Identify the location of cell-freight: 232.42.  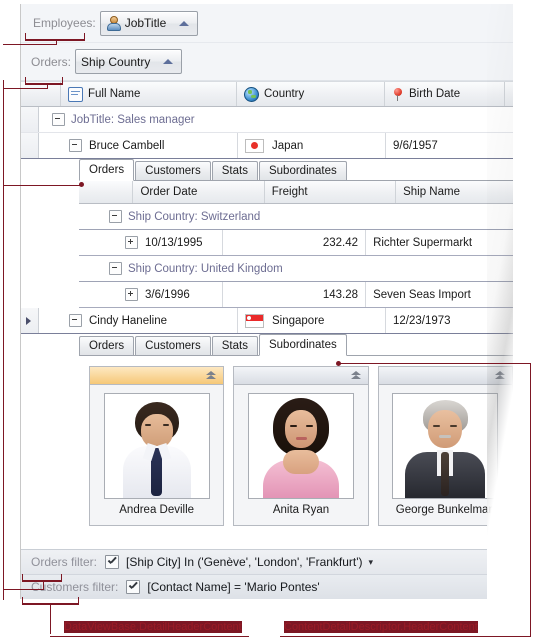
(340, 242).